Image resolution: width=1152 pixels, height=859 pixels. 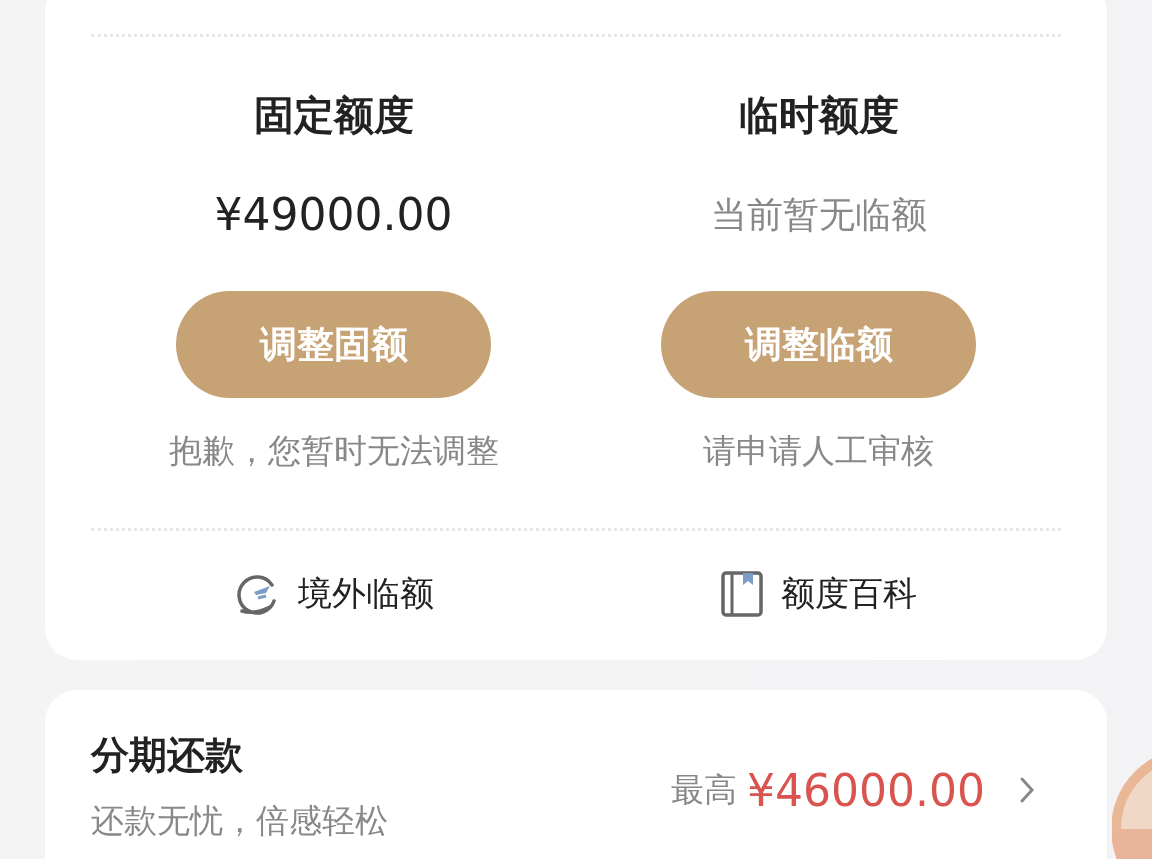 What do you see at coordinates (1027, 790) in the screenshot?
I see `chevron-right-icon` at bounding box center [1027, 790].